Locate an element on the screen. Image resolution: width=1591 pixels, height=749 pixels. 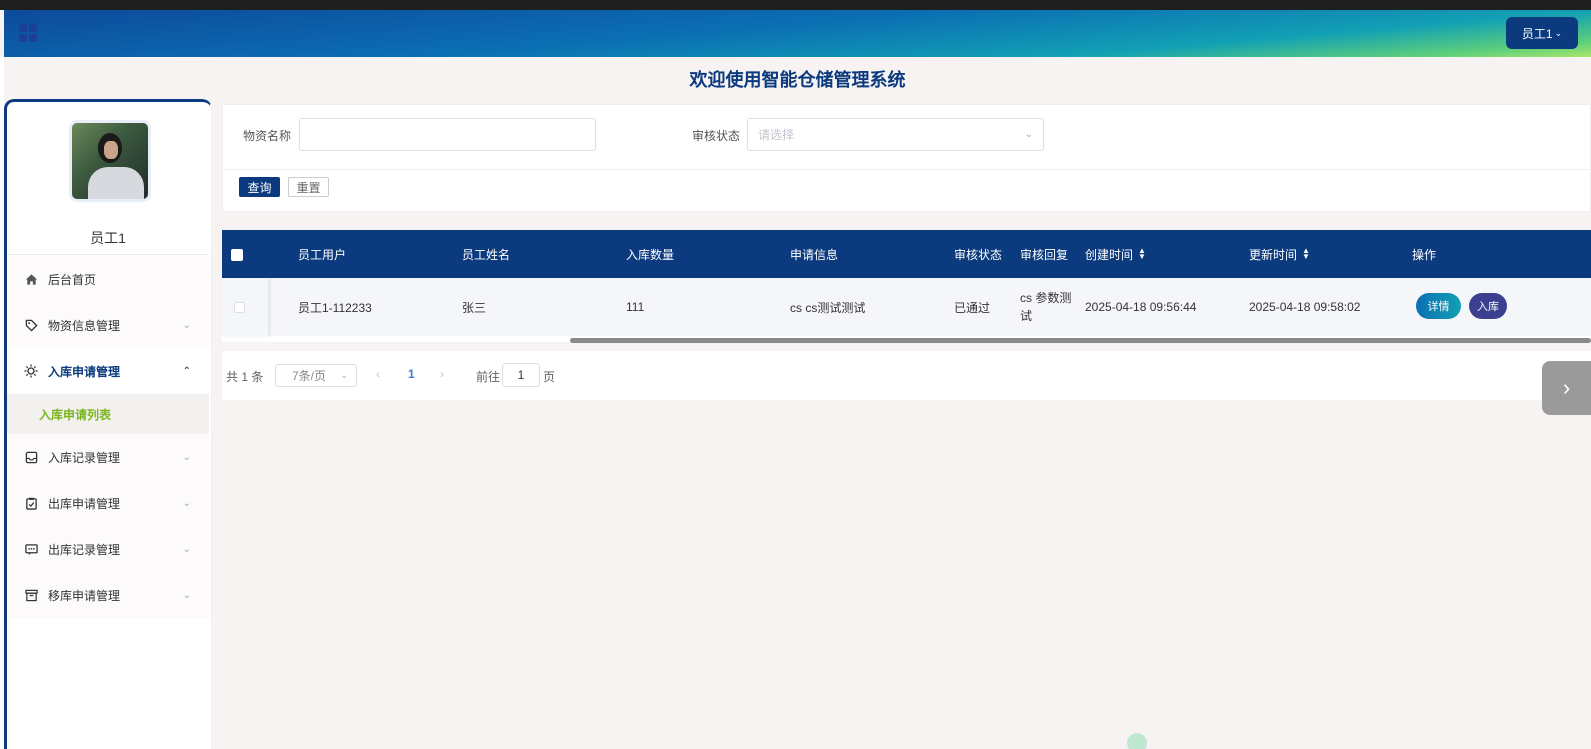
pagination: 共 1 条 7条/页 ⌄ ‹ 1 › 前往 1 页 is located at coordinates (906, 375).